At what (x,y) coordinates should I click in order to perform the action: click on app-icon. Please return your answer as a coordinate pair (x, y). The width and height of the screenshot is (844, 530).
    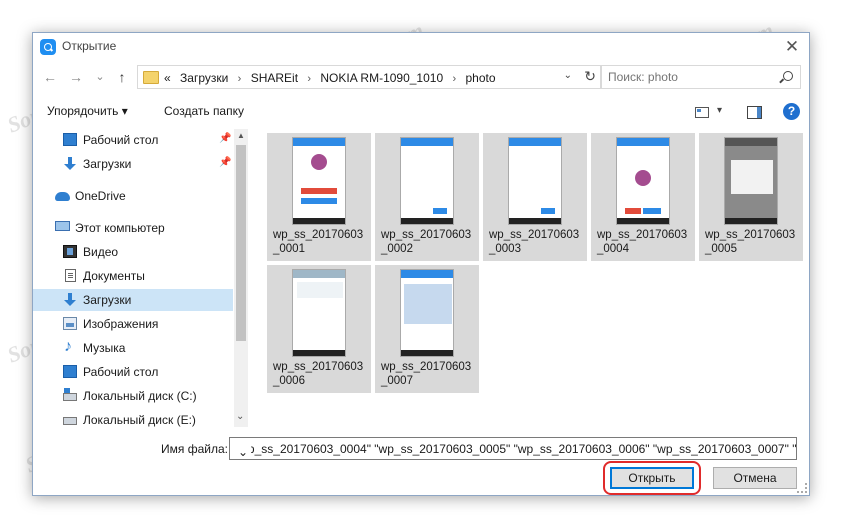
    Looking at the image, I should click on (48, 47).